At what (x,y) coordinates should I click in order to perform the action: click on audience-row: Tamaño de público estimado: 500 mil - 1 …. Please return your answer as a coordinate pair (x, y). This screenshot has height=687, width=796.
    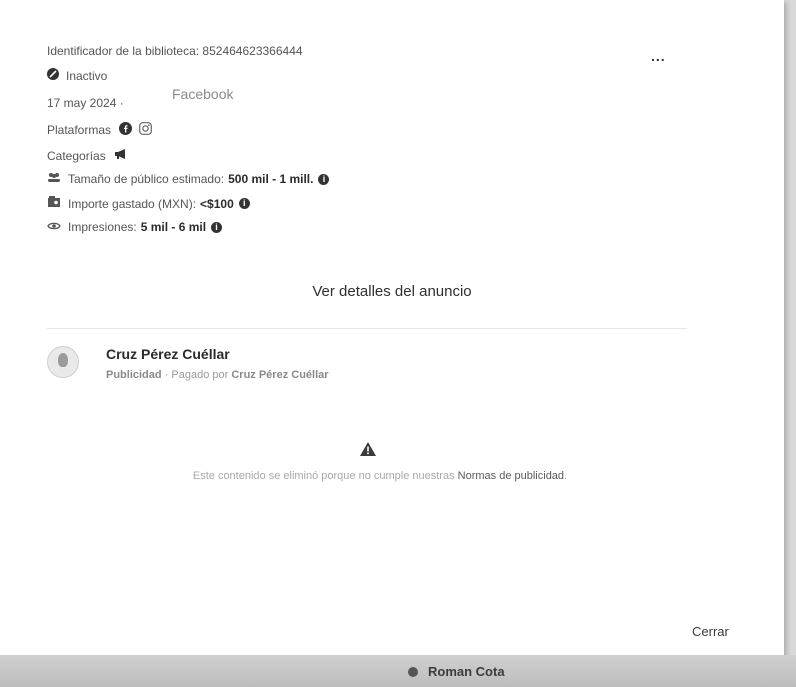
    Looking at the image, I should click on (188, 179).